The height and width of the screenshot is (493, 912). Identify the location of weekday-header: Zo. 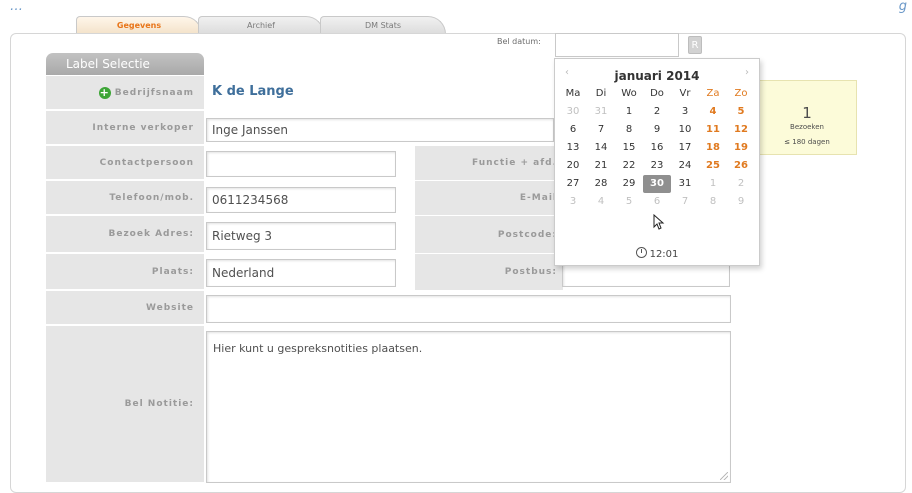
(741, 93).